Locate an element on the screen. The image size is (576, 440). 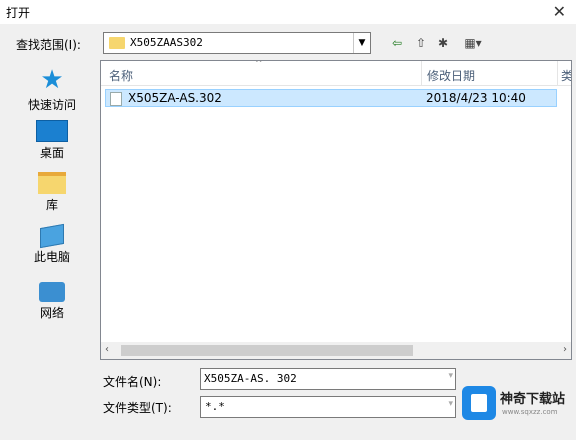
file-date: 2018/4/23 10:40 is located at coordinates (476, 98).